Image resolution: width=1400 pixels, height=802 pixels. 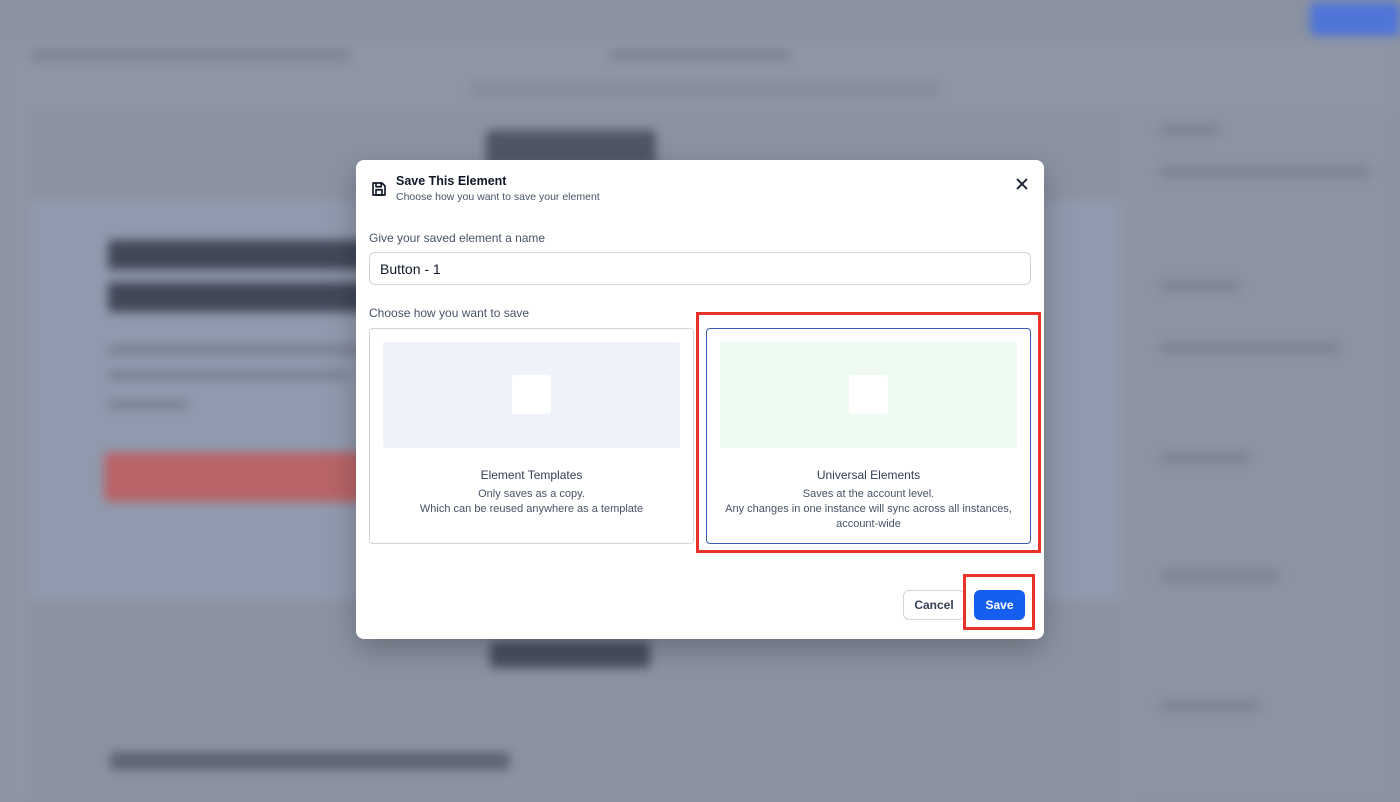 I want to click on option-preview, so click(x=531, y=395).